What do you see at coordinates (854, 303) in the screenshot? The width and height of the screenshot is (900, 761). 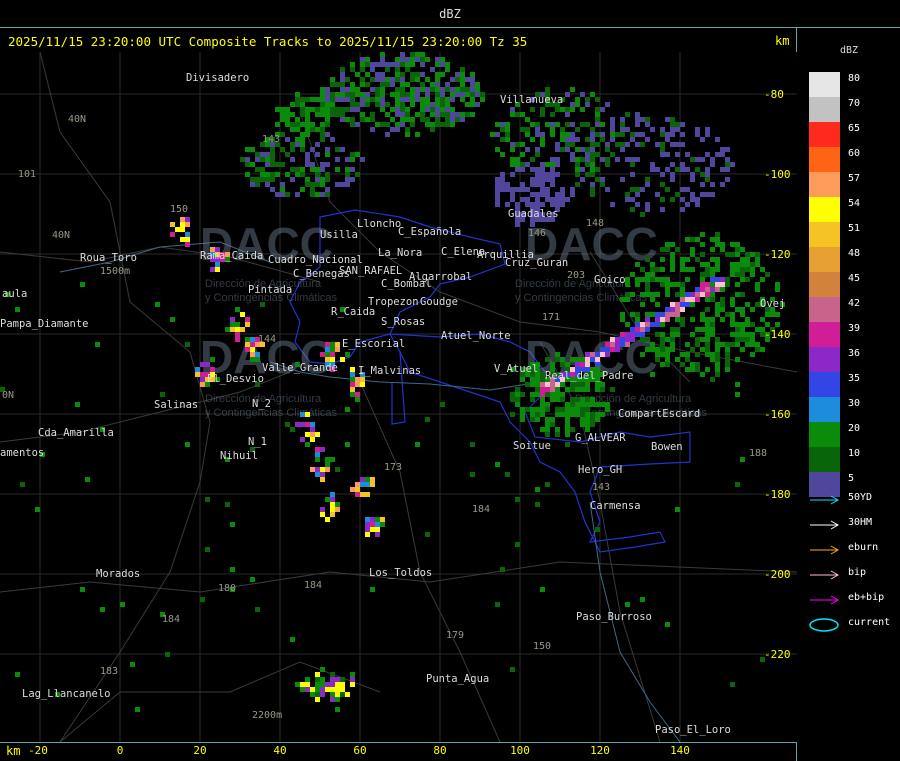 I see `legend-value-label: 42` at bounding box center [854, 303].